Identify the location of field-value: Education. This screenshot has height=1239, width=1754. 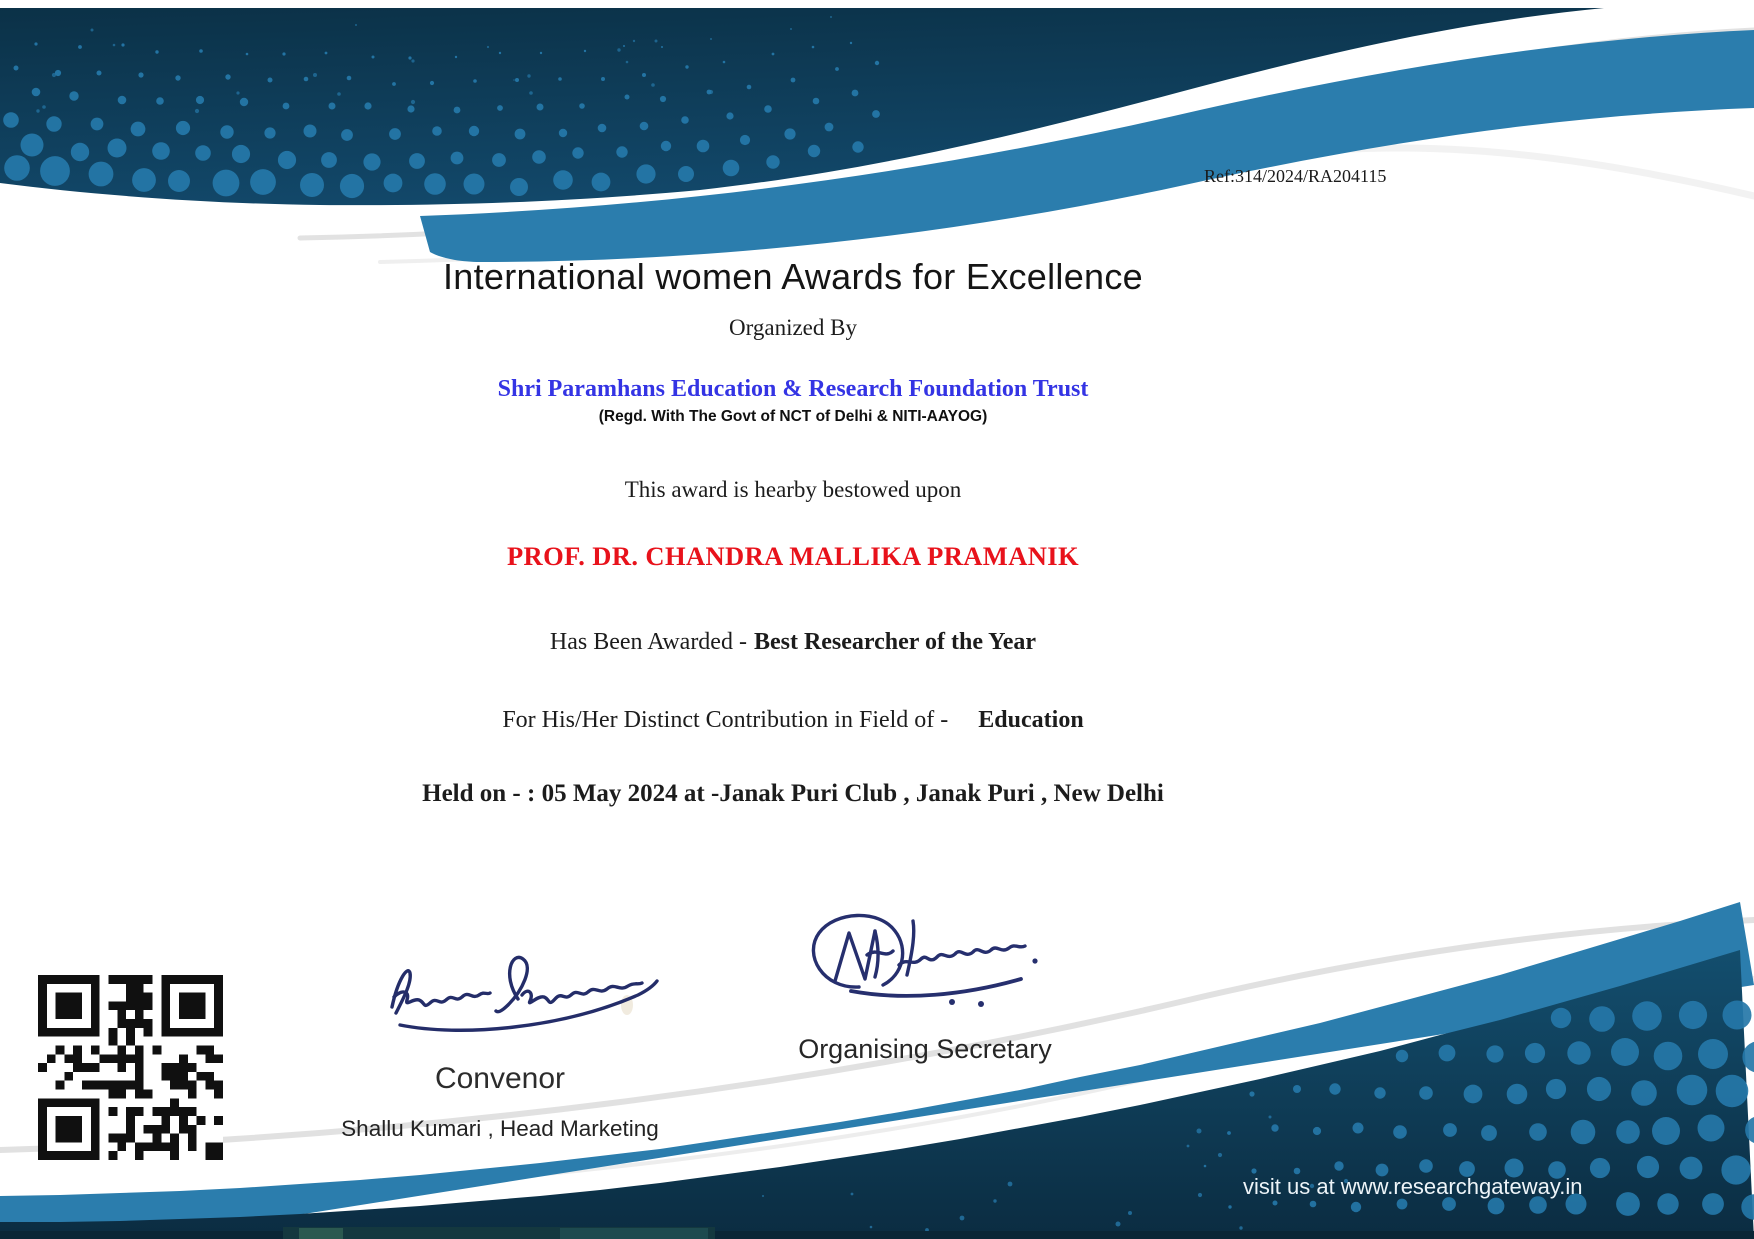
(1031, 720).